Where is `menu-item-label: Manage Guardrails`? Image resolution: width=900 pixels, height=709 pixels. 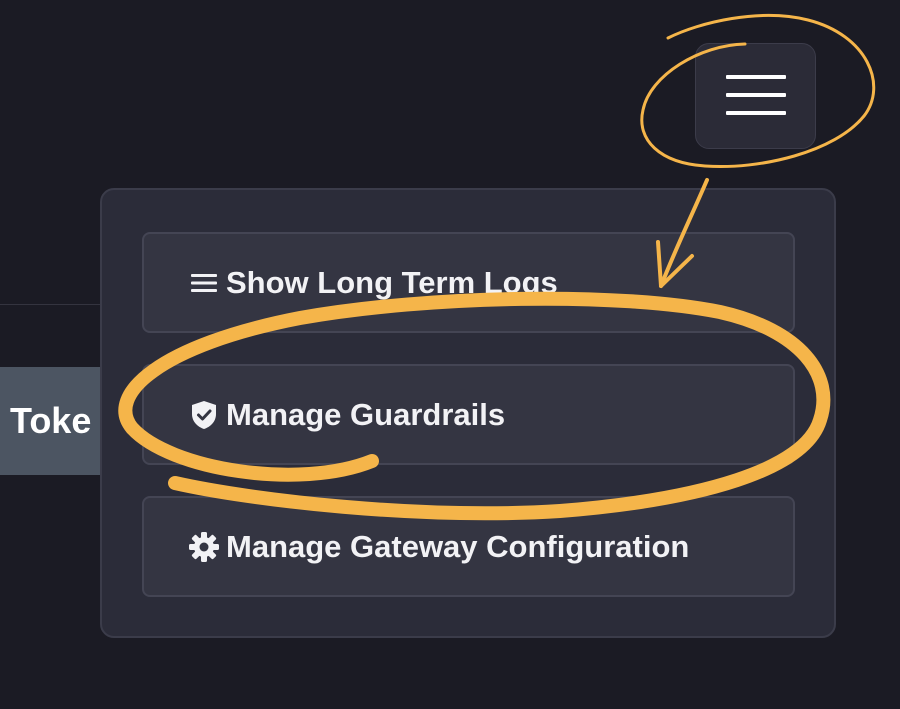 menu-item-label: Manage Guardrails is located at coordinates (366, 414).